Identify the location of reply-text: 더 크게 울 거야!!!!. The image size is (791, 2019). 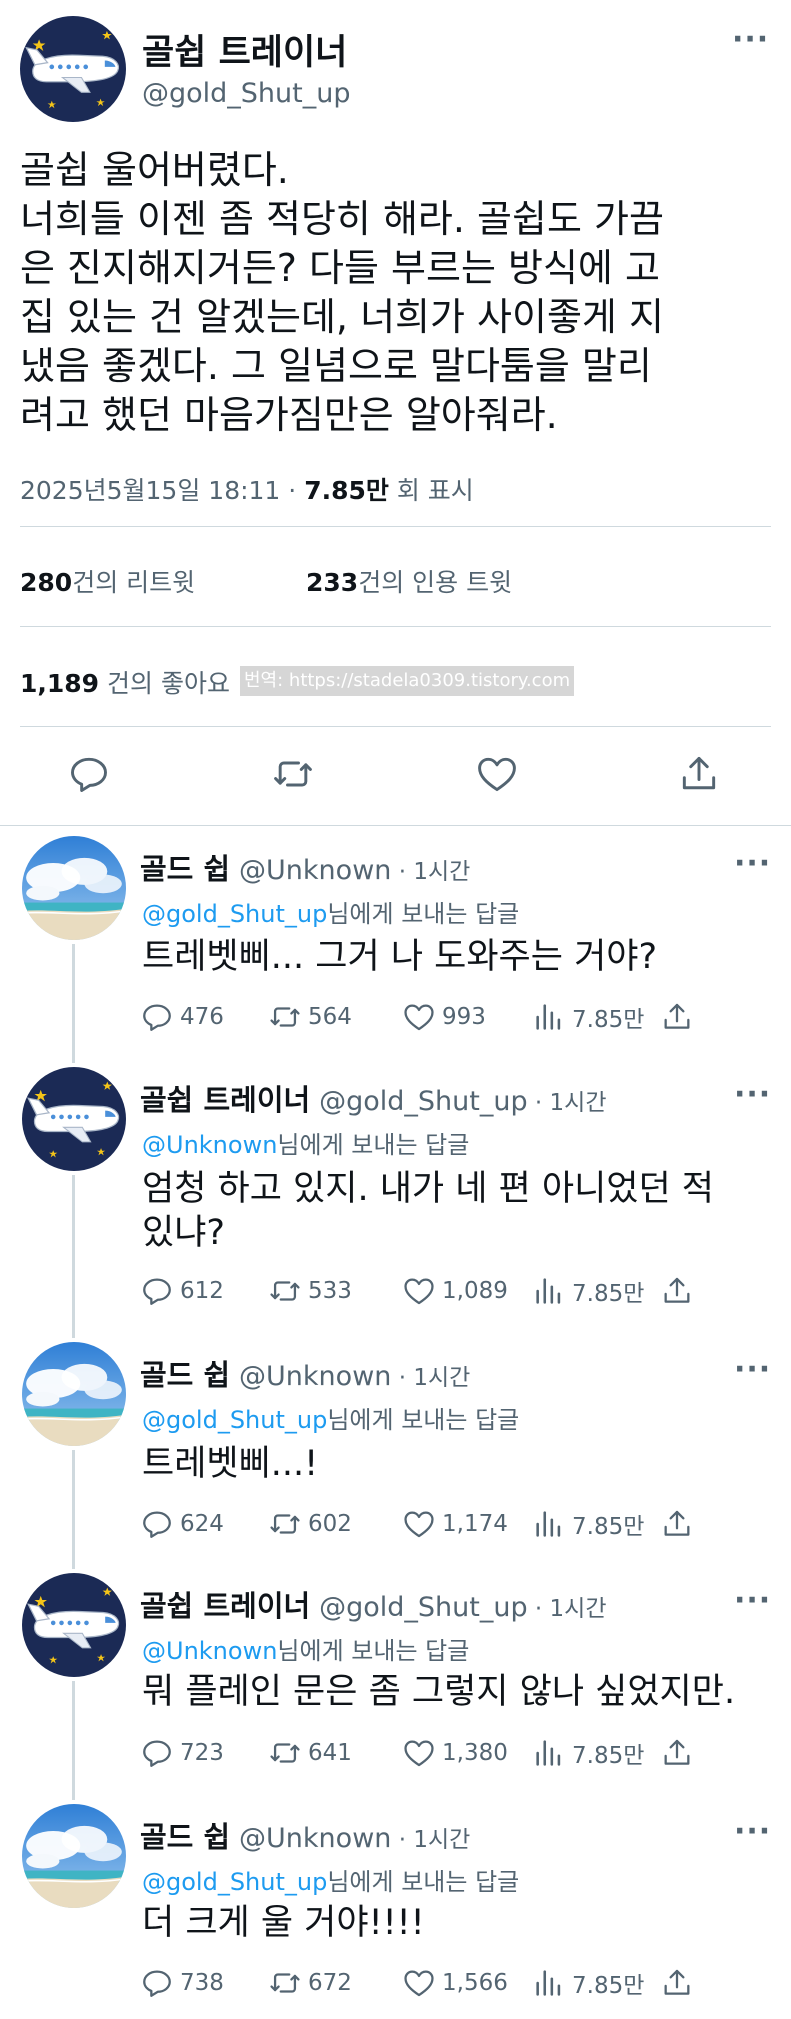
(452, 1923).